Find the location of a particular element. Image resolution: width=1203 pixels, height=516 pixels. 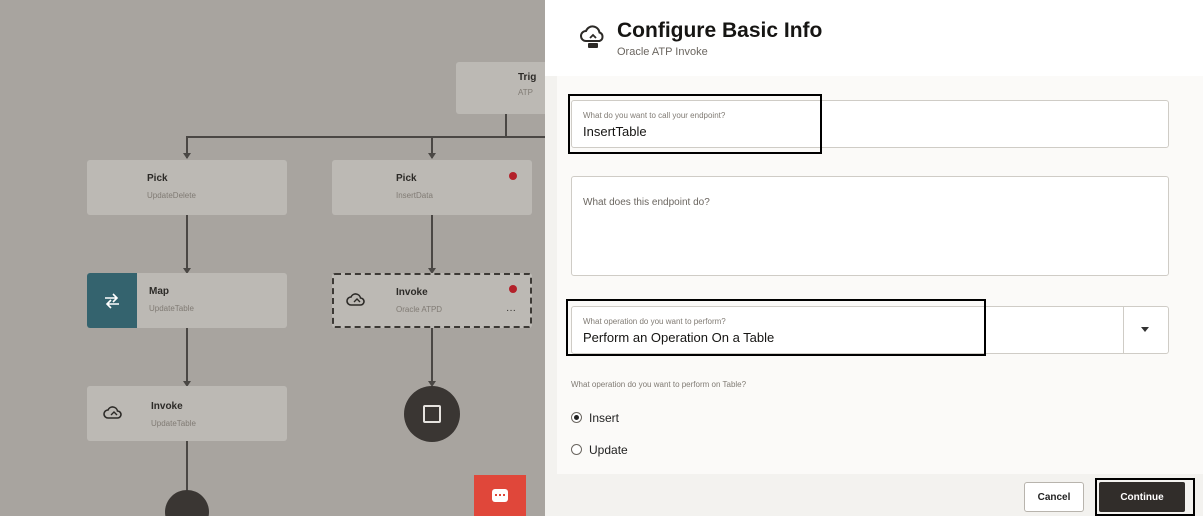

drawer-subtitle: Oracle ATP Invoke is located at coordinates (662, 52).